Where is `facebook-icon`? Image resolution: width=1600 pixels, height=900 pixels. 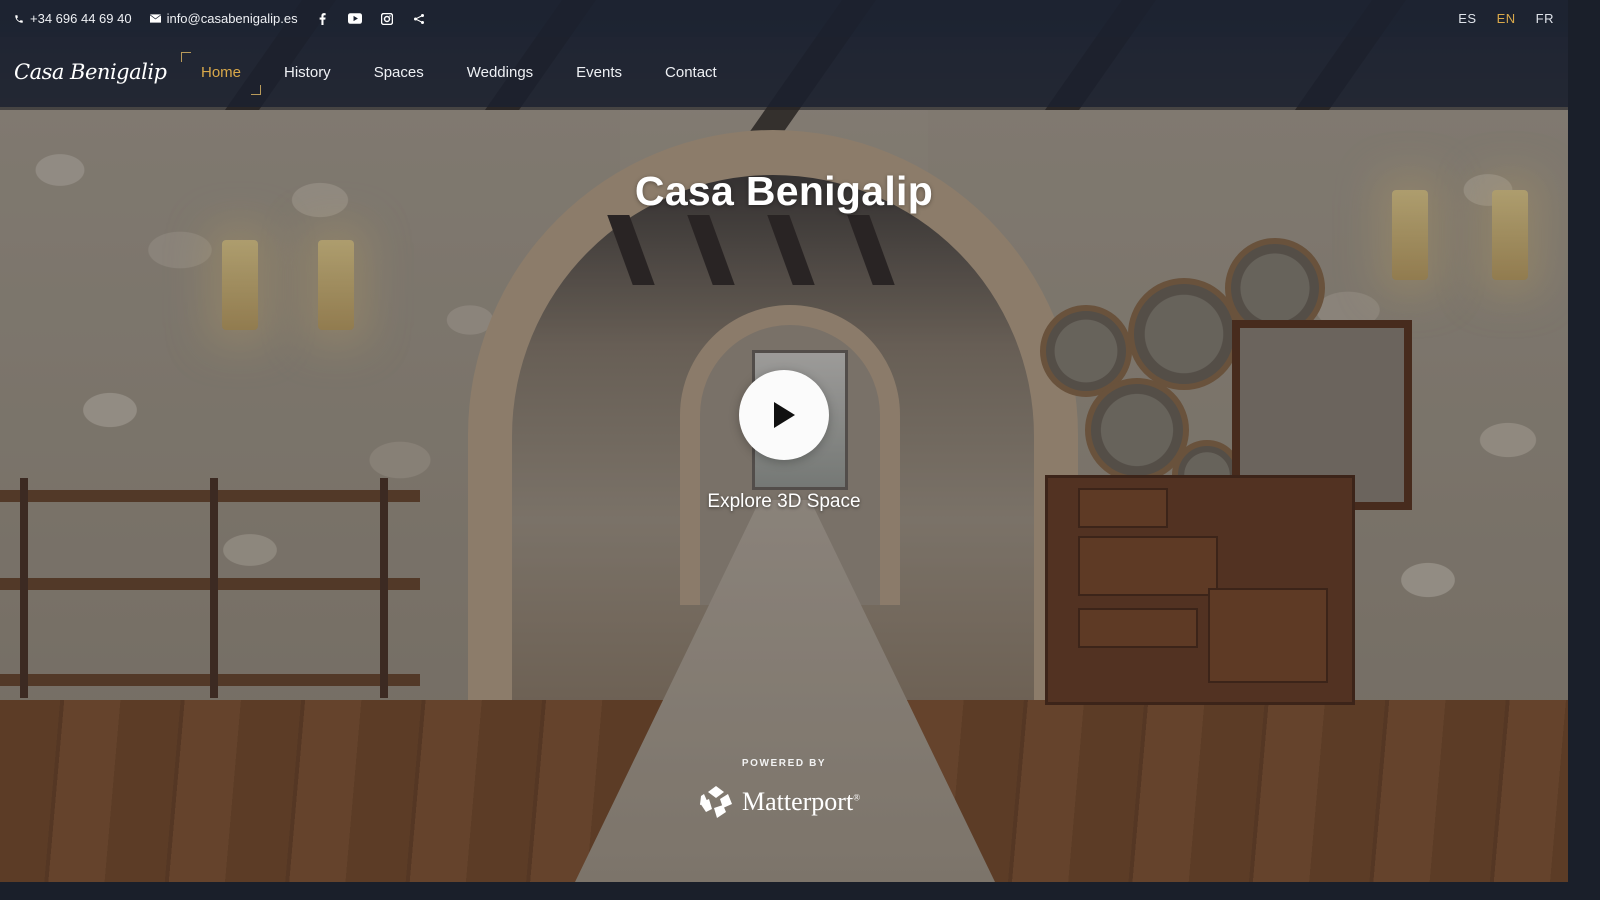 facebook-icon is located at coordinates (322, 18).